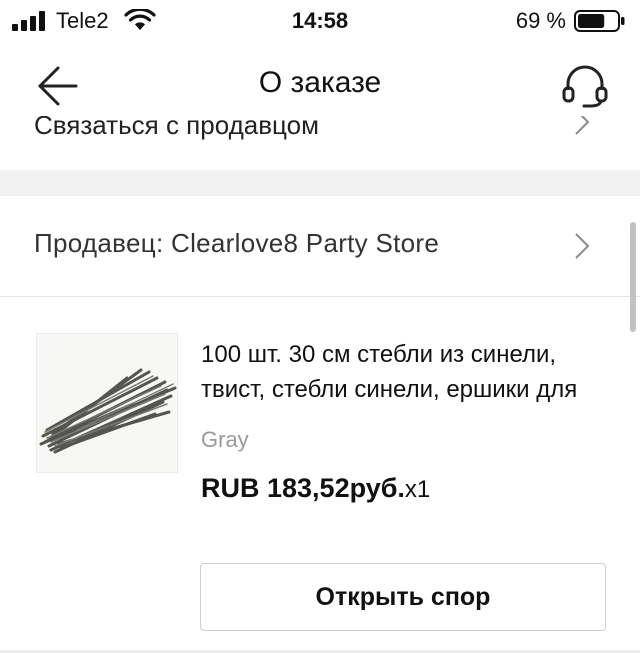  What do you see at coordinates (633, 277) in the screenshot?
I see `scrollbar` at bounding box center [633, 277].